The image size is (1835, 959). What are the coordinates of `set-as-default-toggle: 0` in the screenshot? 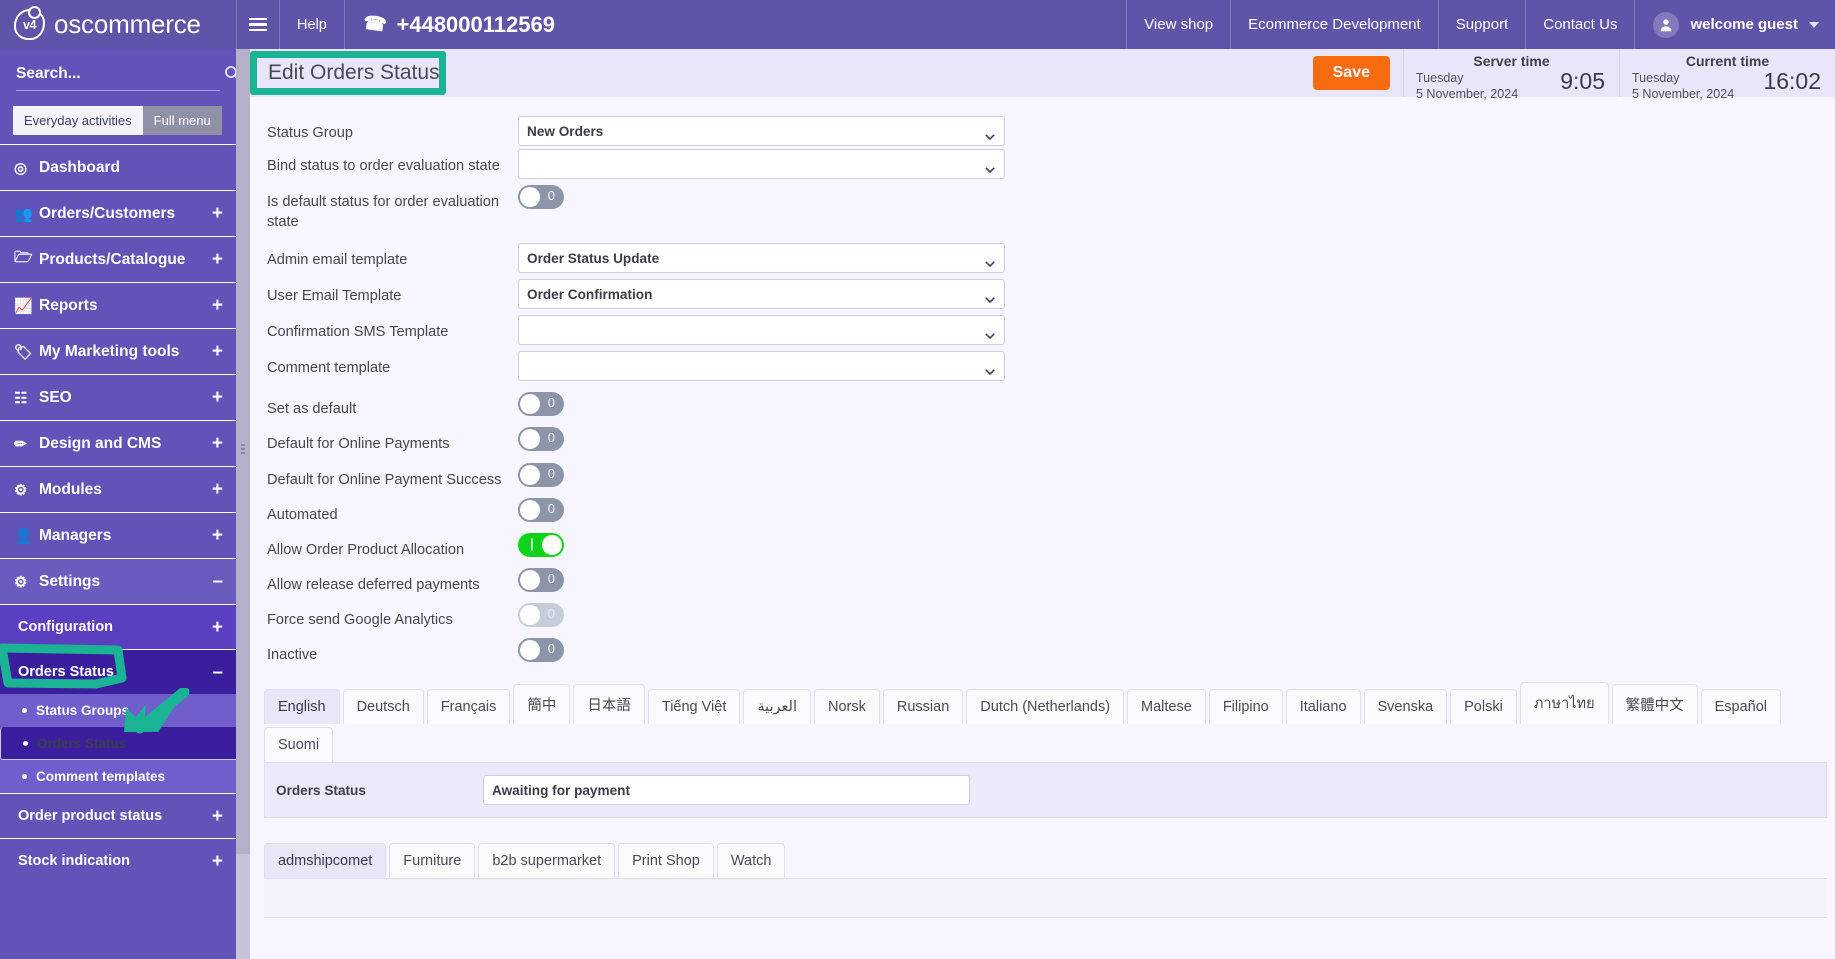 It's located at (541, 404).